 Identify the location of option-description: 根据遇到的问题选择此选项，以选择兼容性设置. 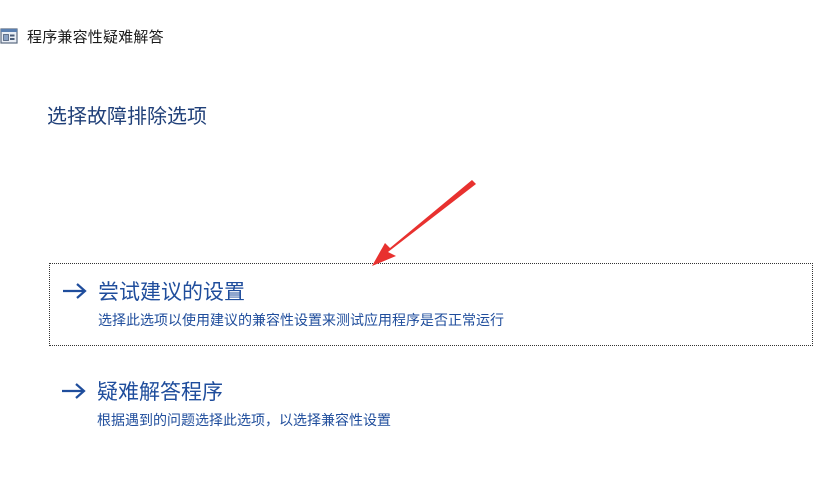
(244, 421).